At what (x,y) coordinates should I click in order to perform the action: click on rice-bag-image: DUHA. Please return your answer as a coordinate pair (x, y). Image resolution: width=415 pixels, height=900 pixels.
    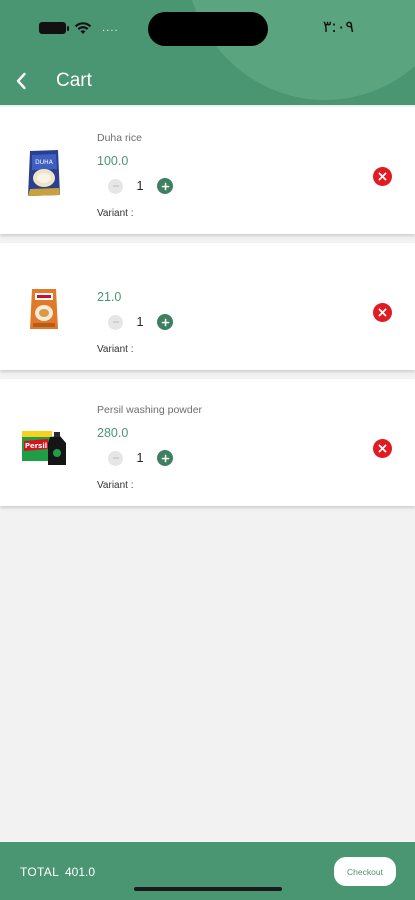
    Looking at the image, I should click on (44, 173).